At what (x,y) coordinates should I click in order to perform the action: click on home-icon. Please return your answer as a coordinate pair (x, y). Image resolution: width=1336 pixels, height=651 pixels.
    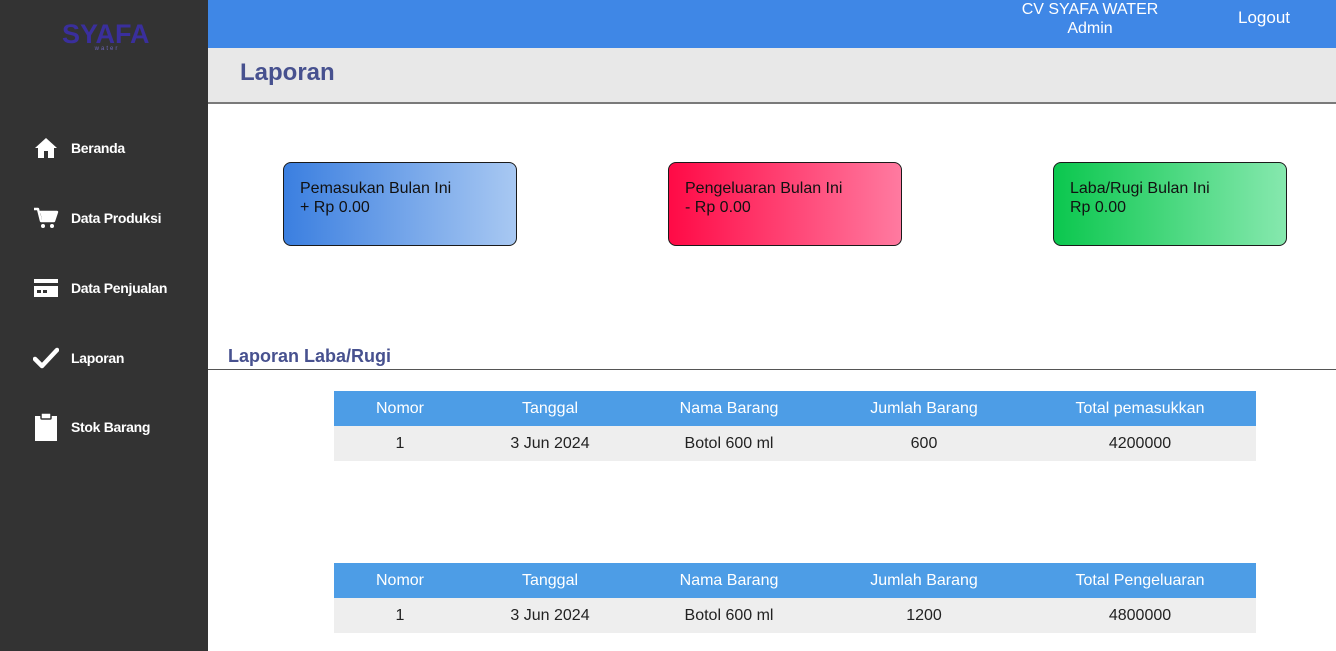
    Looking at the image, I should click on (46, 148).